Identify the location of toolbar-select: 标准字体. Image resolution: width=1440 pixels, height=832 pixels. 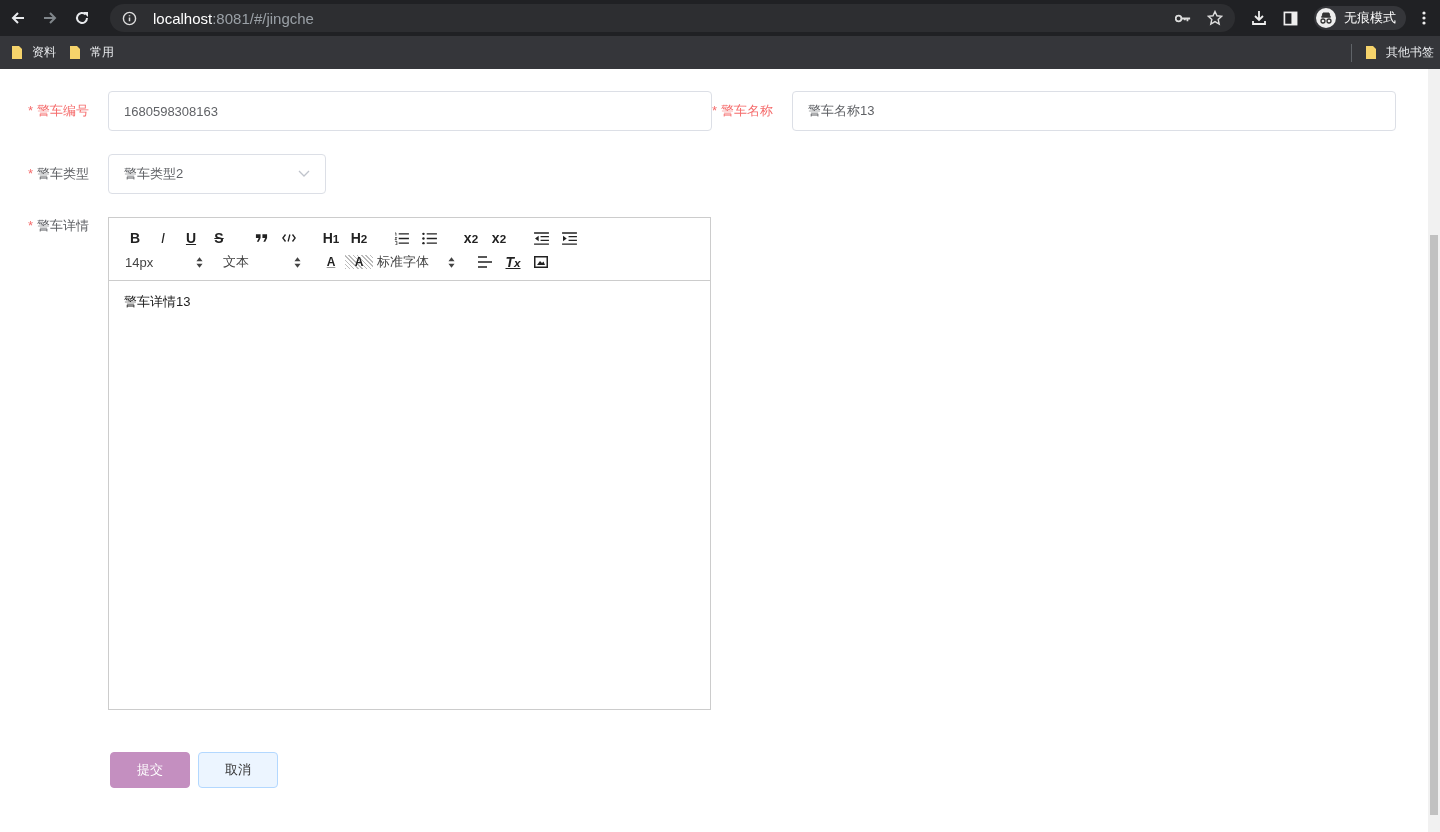
(422, 262).